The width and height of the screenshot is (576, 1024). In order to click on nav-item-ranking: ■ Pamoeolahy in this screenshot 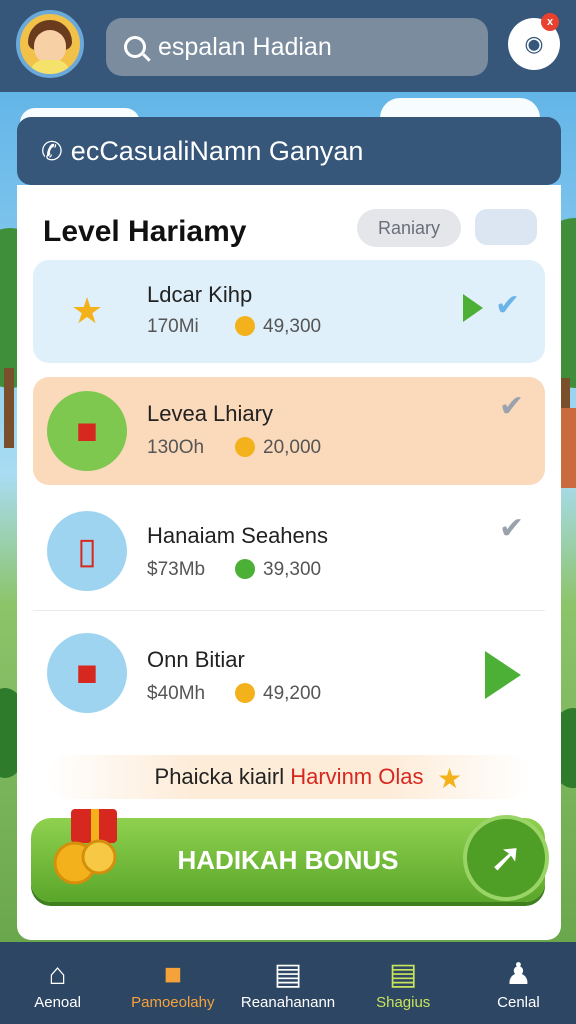, I will do `click(172, 983)`.